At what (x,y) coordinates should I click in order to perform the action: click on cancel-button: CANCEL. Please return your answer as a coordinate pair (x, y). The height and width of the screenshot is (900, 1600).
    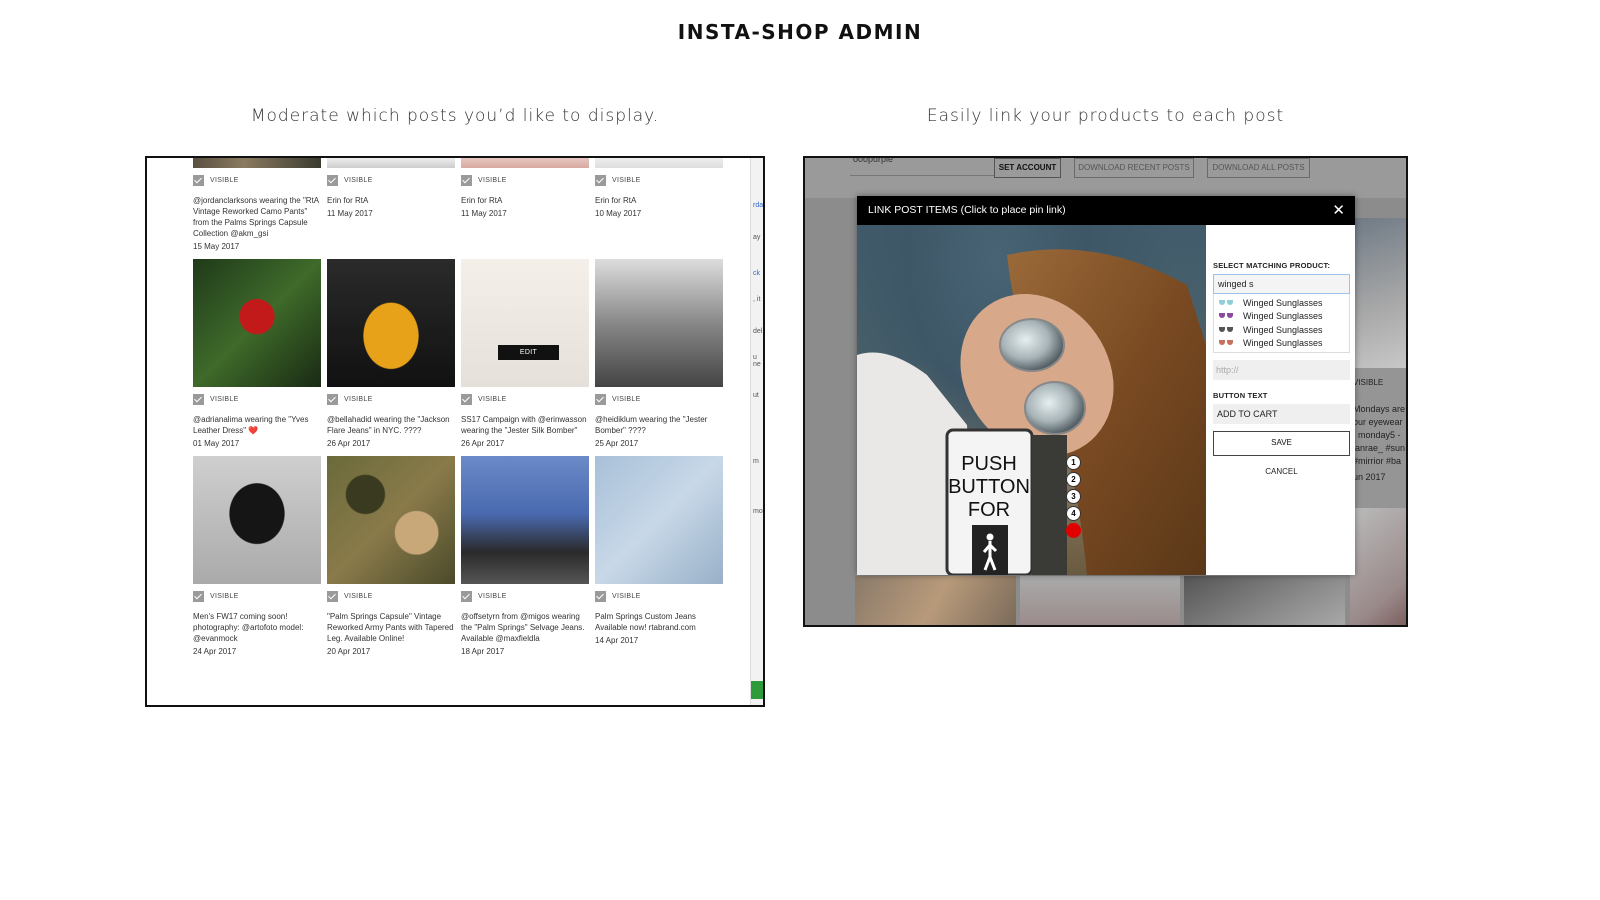
    Looking at the image, I should click on (1281, 471).